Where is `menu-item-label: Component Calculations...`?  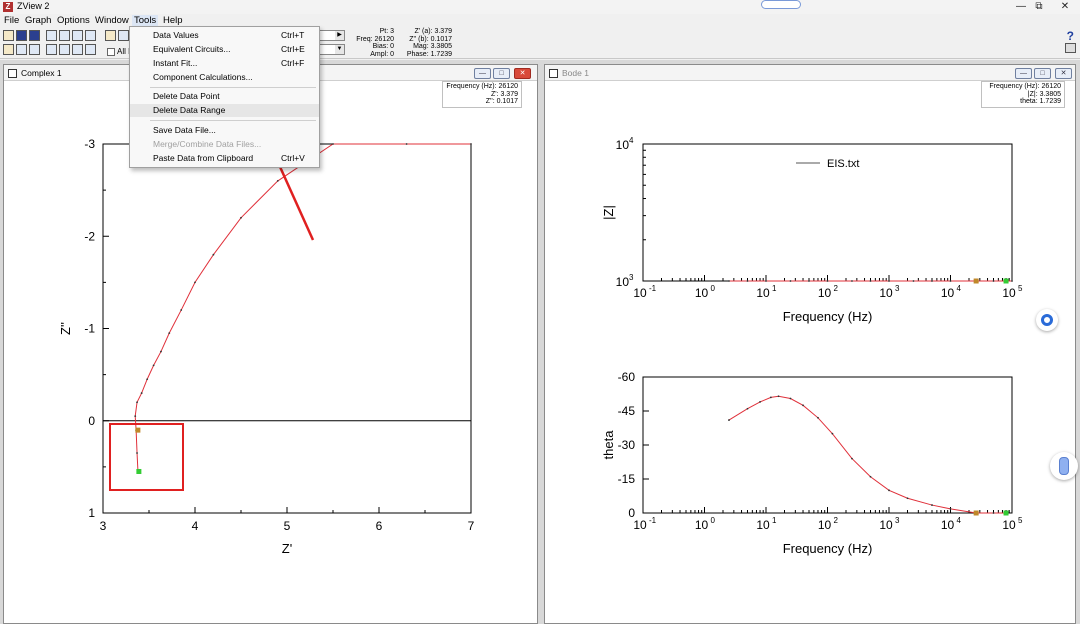
menu-item-label: Component Calculations... is located at coordinates (203, 77).